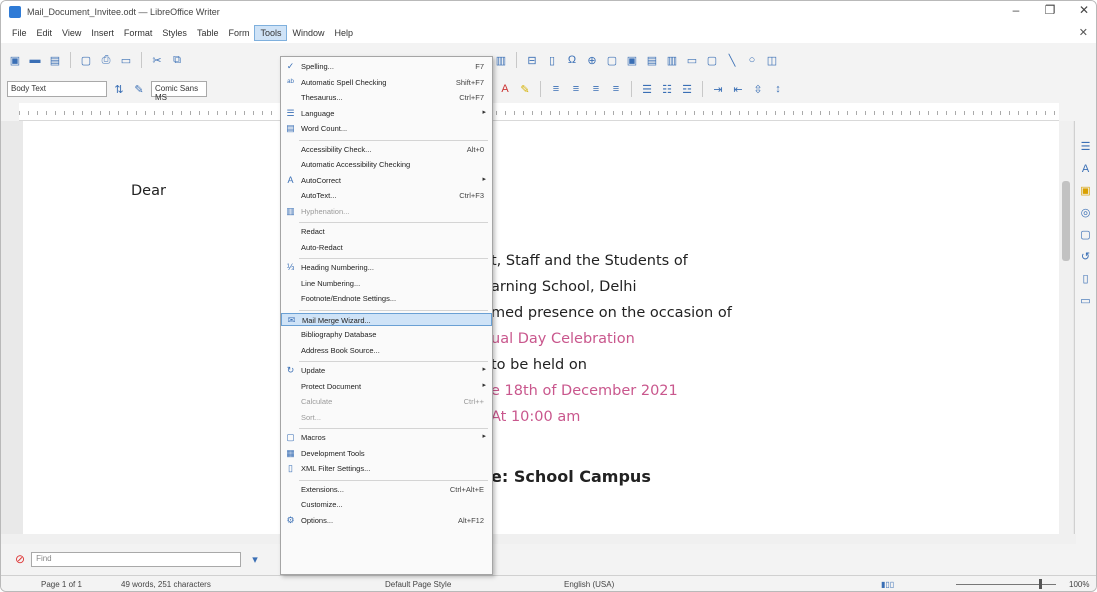  What do you see at coordinates (386, 97) in the screenshot?
I see `tools-menu-item: Thesaurus... Ctrl+F7` at bounding box center [386, 97].